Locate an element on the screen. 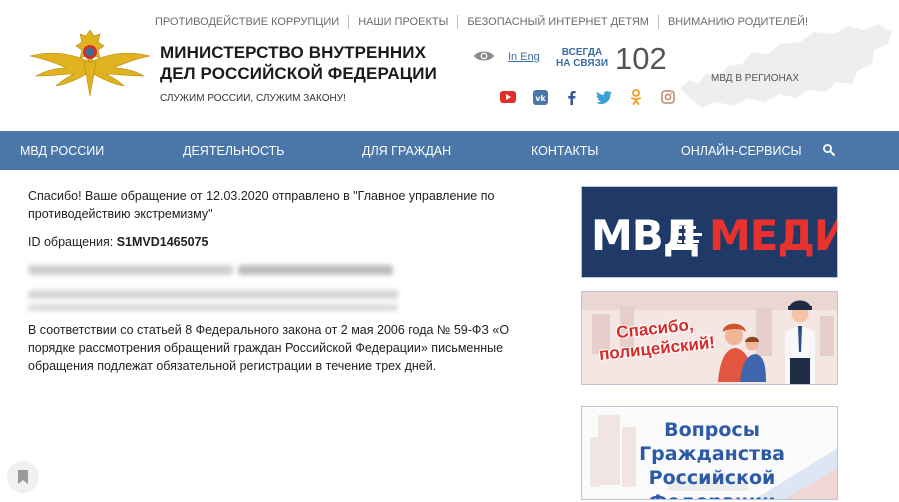  social-links: vk is located at coordinates (595, 97).